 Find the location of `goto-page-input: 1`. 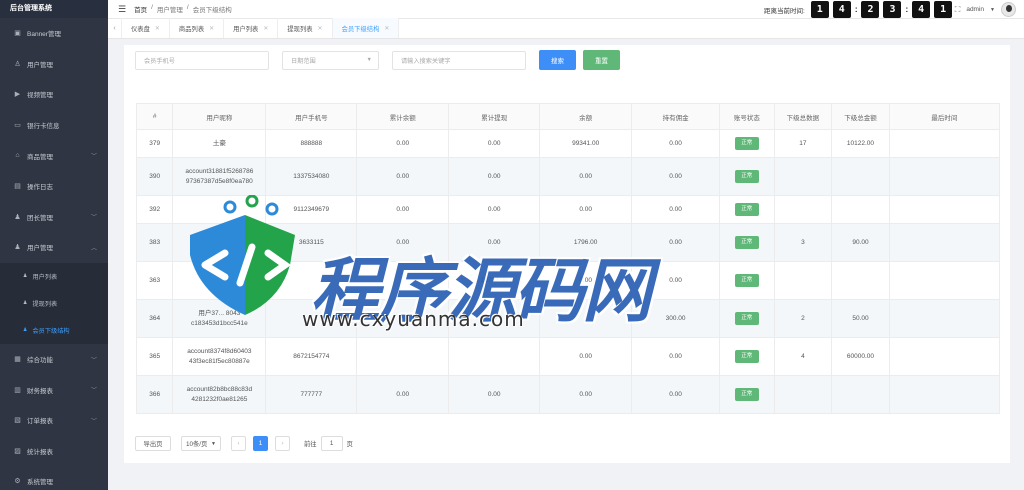

goto-page-input: 1 is located at coordinates (331, 443).